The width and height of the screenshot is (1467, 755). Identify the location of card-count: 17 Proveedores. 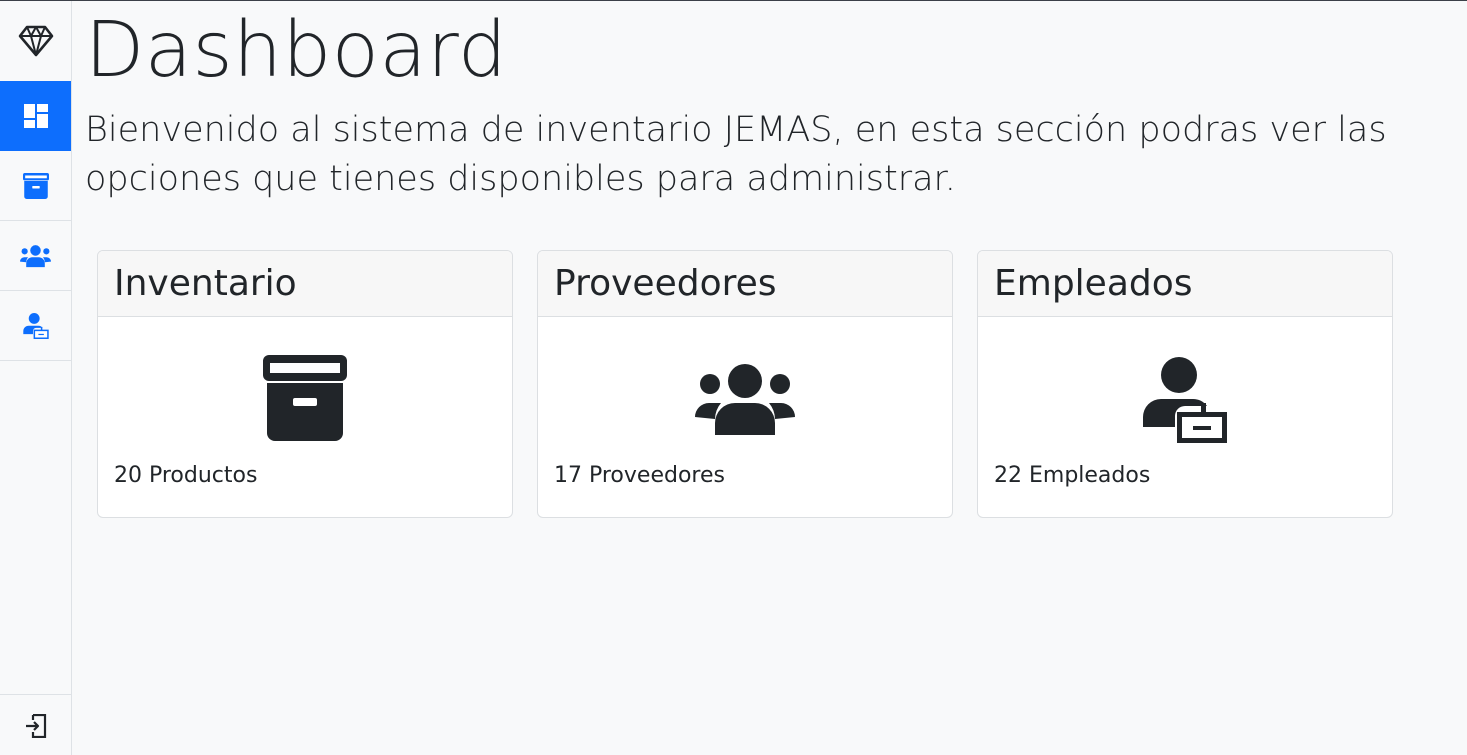
(639, 475).